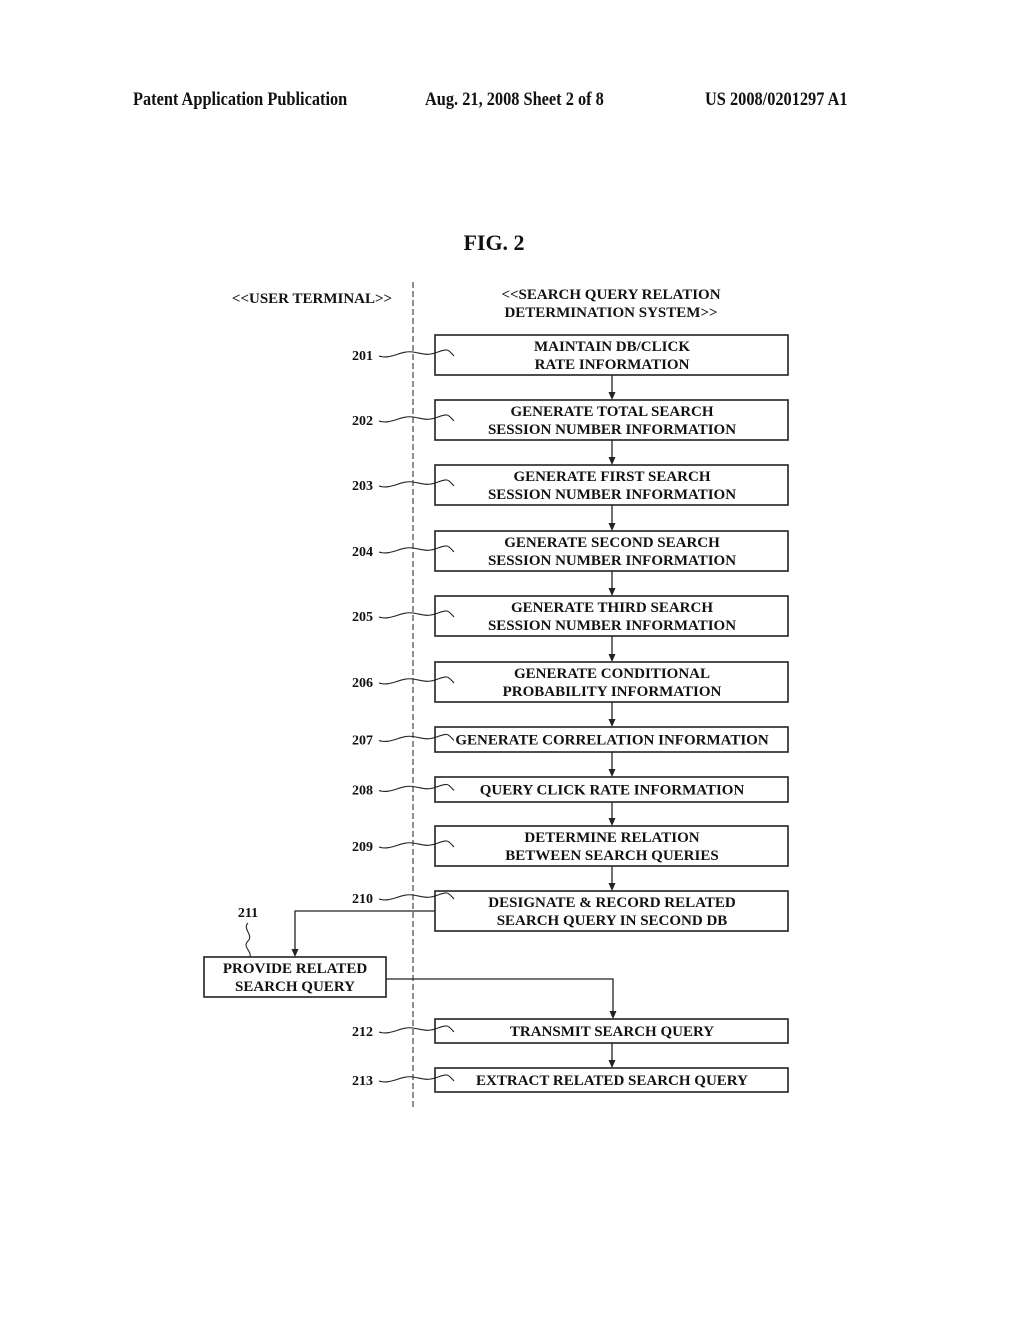  I want to click on step-ref-211: 211, so click(248, 913).